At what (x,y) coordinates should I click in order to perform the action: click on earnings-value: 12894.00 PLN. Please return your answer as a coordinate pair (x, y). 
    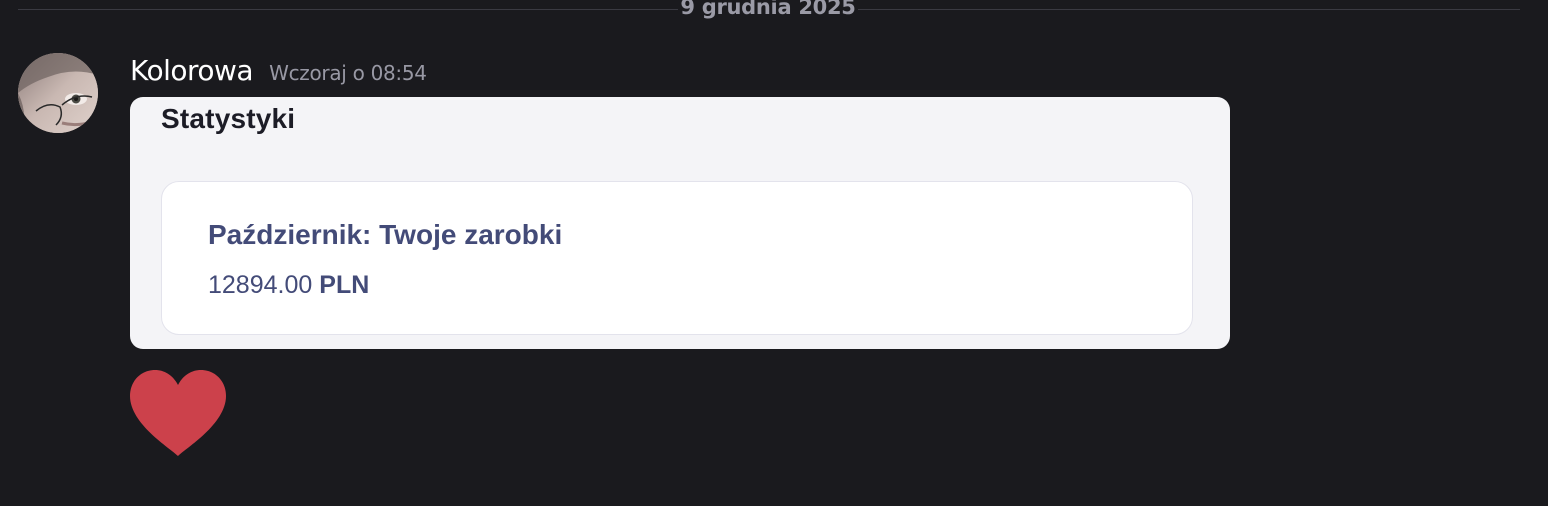
    Looking at the image, I should click on (288, 285).